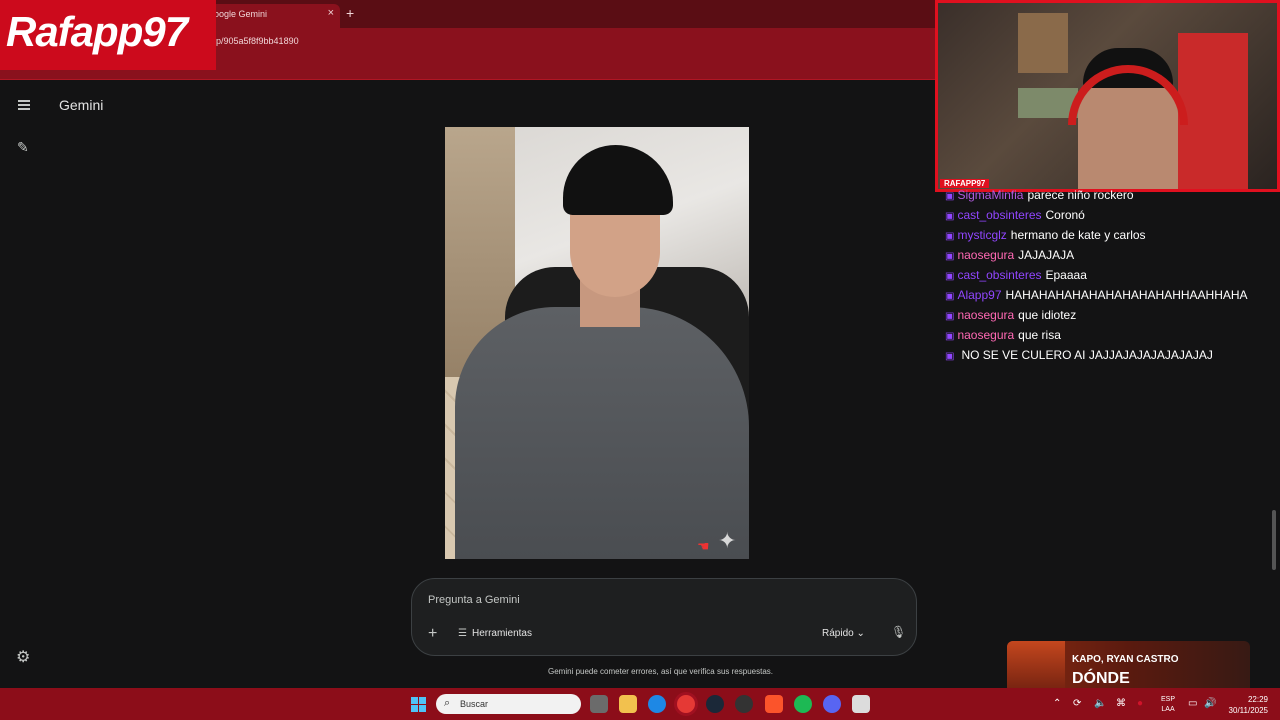 The height and width of the screenshot is (720, 1280). Describe the element at coordinates (257, 41) in the screenshot. I see `url-text: p/905a5f8f9bb41890` at that location.